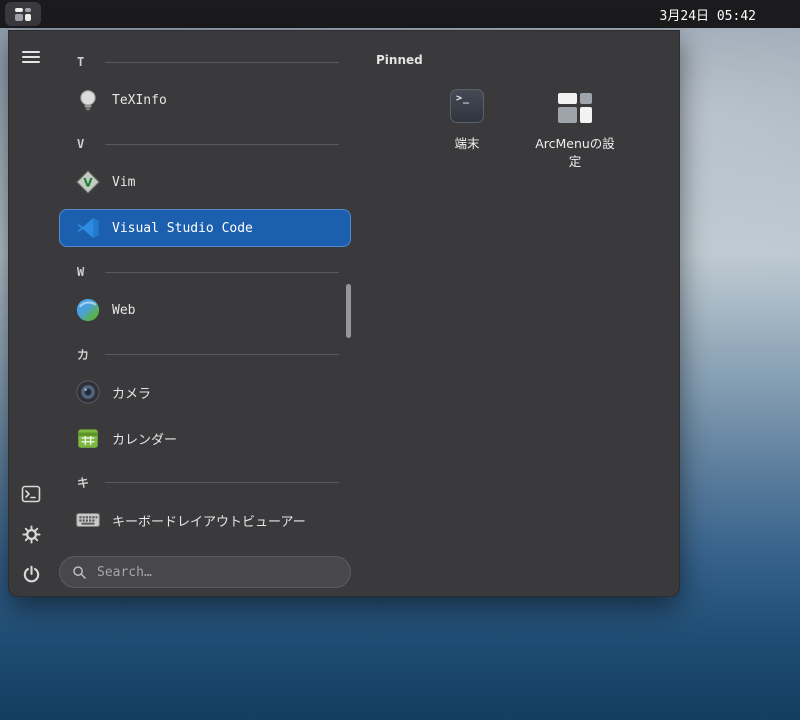 Image resolution: width=800 pixels, height=720 pixels. I want to click on app-label: TeXInfo, so click(139, 100).